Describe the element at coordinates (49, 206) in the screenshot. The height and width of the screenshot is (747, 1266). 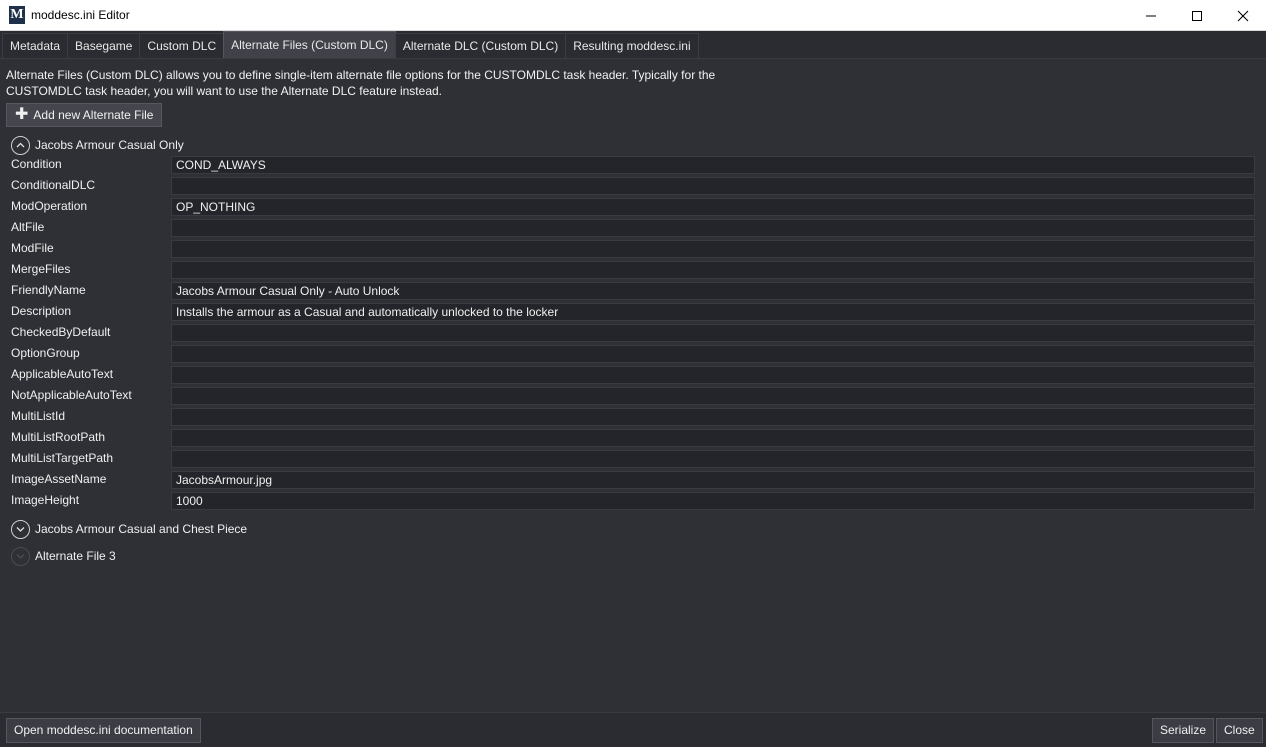
I see `field-label: ModOperation` at that location.